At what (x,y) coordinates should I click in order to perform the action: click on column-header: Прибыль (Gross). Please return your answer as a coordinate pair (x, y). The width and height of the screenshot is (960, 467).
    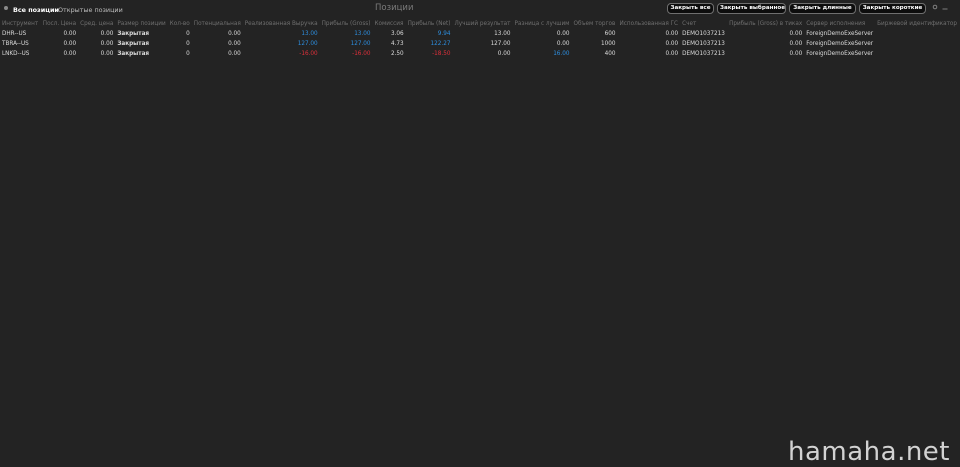
    Looking at the image, I should click on (346, 23).